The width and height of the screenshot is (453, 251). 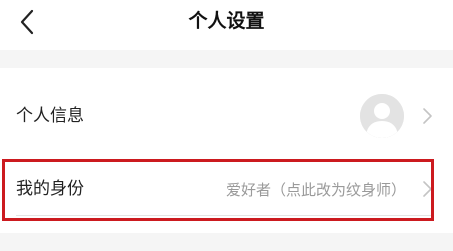 What do you see at coordinates (315, 190) in the screenshot?
I see `identity-value: 爱好者（点此改为纹身师）` at bounding box center [315, 190].